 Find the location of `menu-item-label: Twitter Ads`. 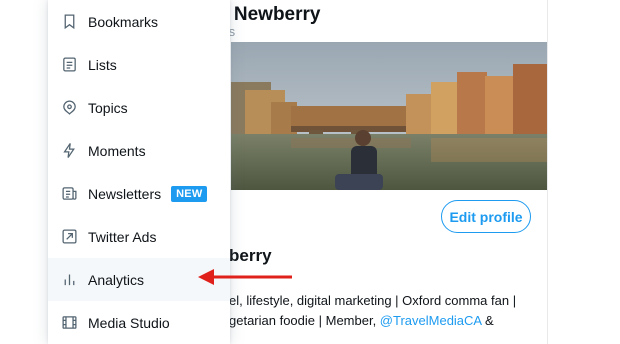

menu-item-label: Twitter Ads is located at coordinates (122, 236).